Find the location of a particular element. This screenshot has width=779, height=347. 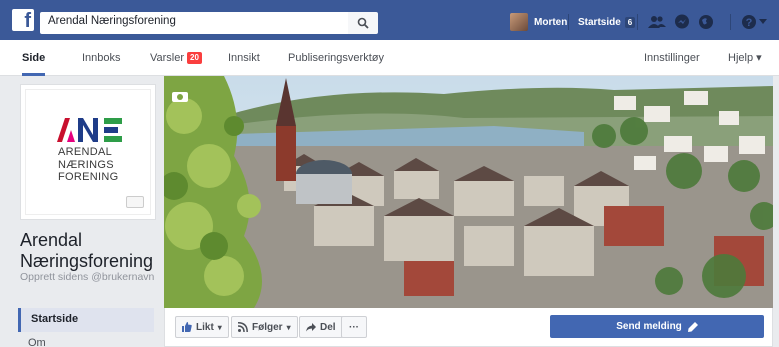

like-label: Likt is located at coordinates (205, 327).